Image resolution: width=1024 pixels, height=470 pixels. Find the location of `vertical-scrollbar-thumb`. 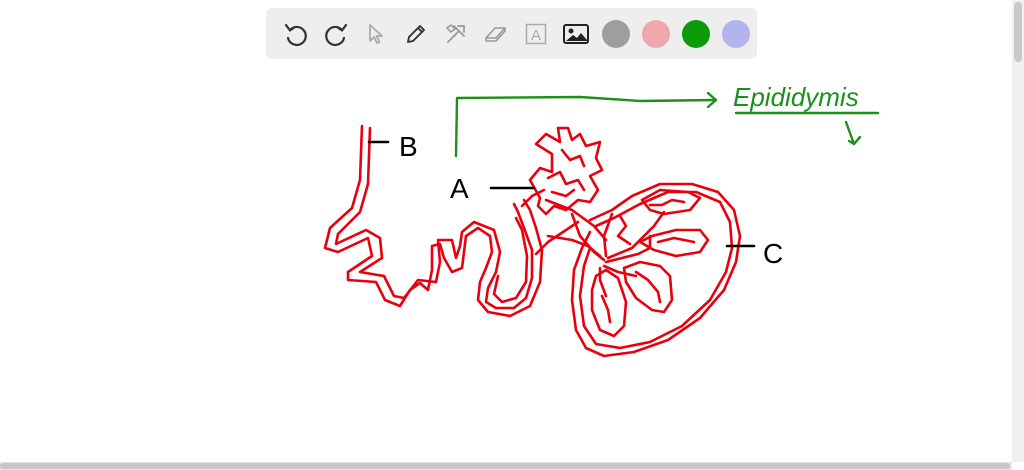

vertical-scrollbar-thumb is located at coordinates (1018, 32).